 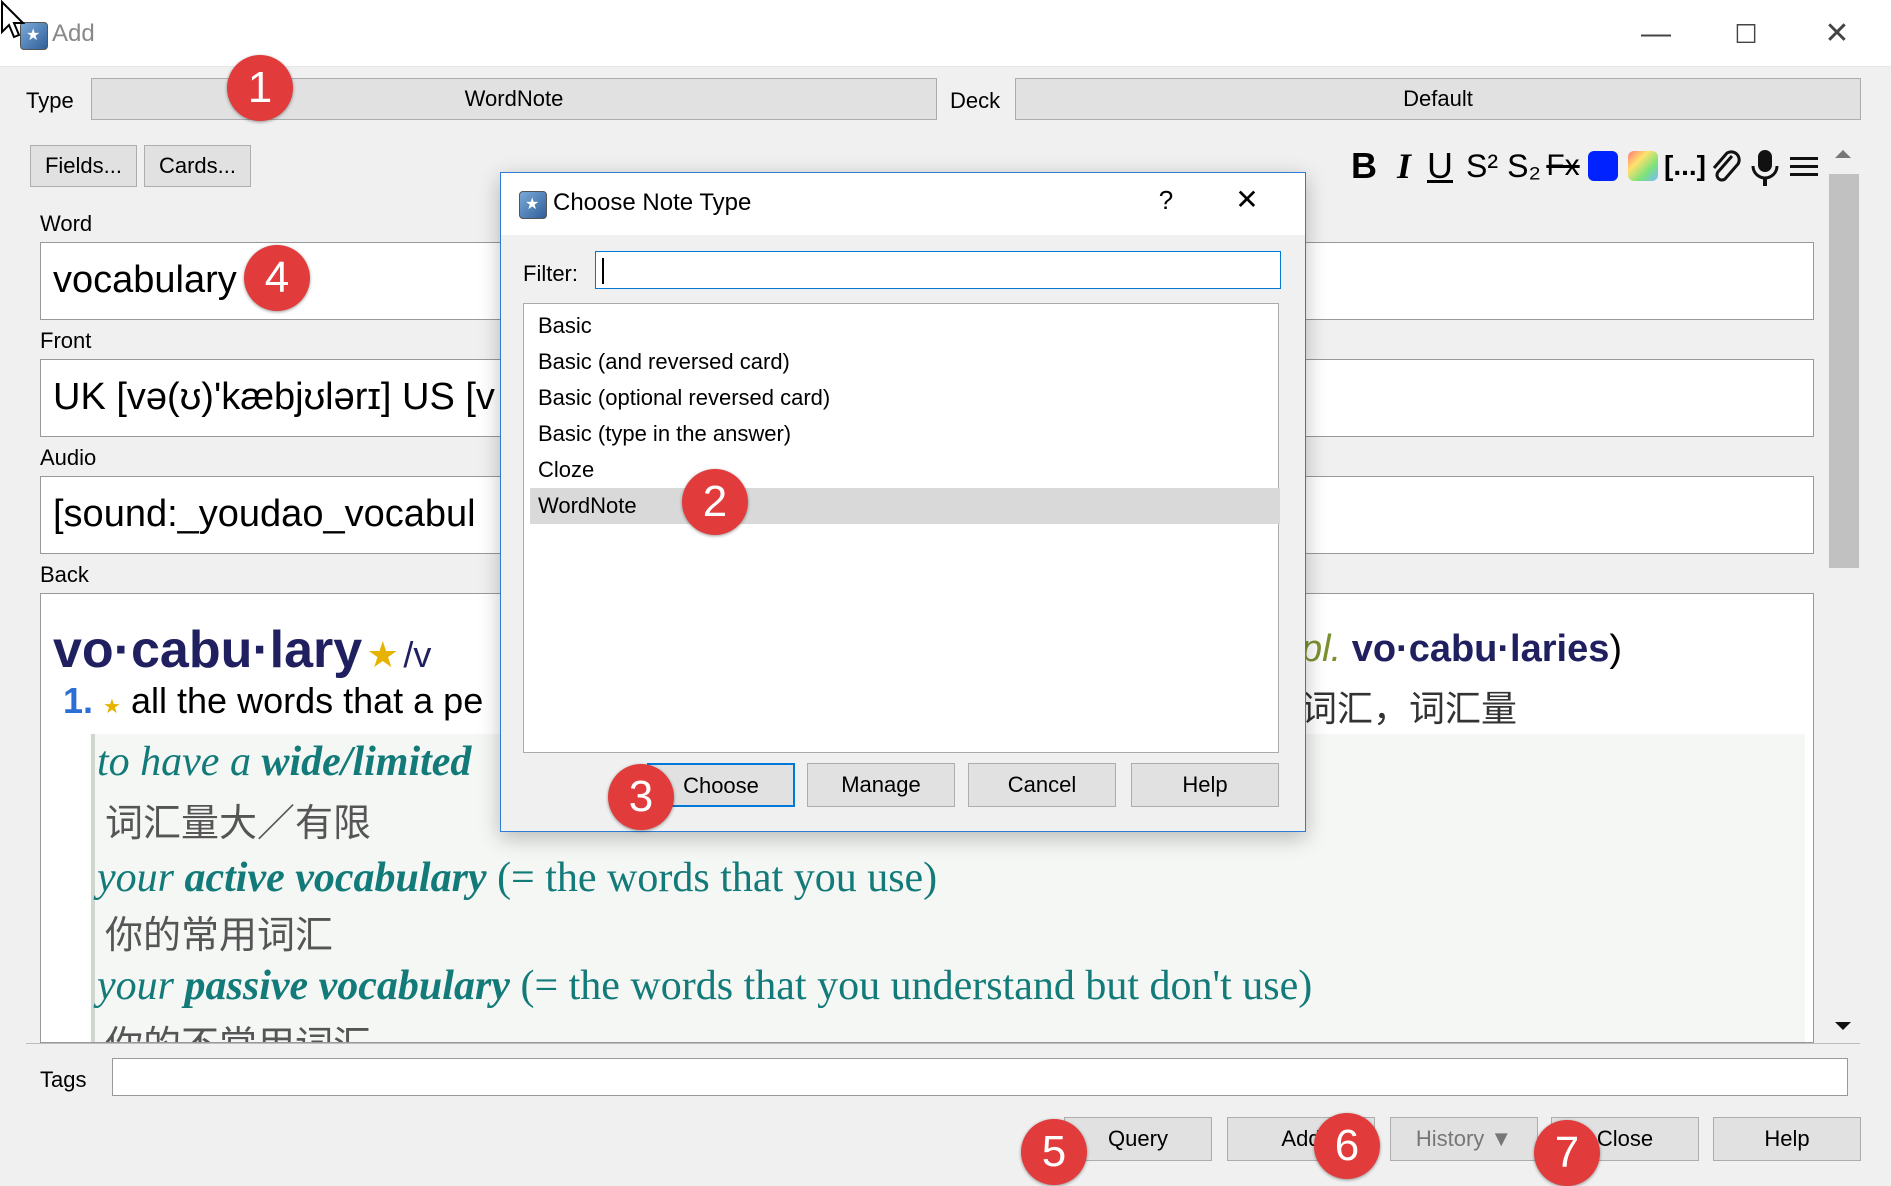 I want to click on attach-paperclip-icon, so click(x=1726, y=167).